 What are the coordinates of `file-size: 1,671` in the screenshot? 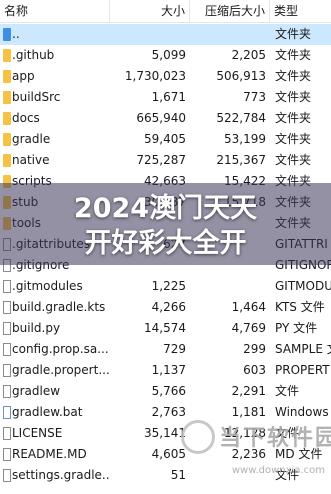 It's located at (168, 97).